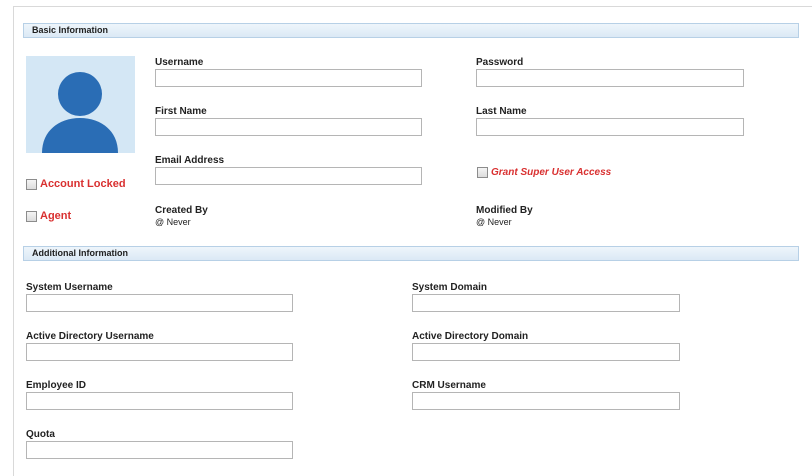 The image size is (812, 476). I want to click on created-by-label: Created By, so click(181, 210).